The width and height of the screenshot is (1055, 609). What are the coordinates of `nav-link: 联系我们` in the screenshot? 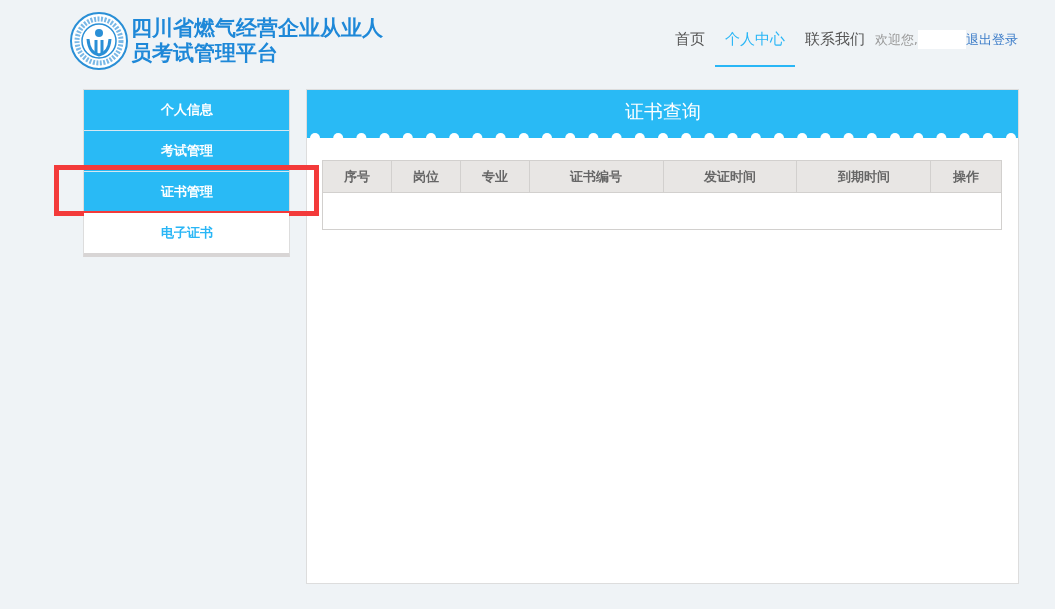 It's located at (834, 44).